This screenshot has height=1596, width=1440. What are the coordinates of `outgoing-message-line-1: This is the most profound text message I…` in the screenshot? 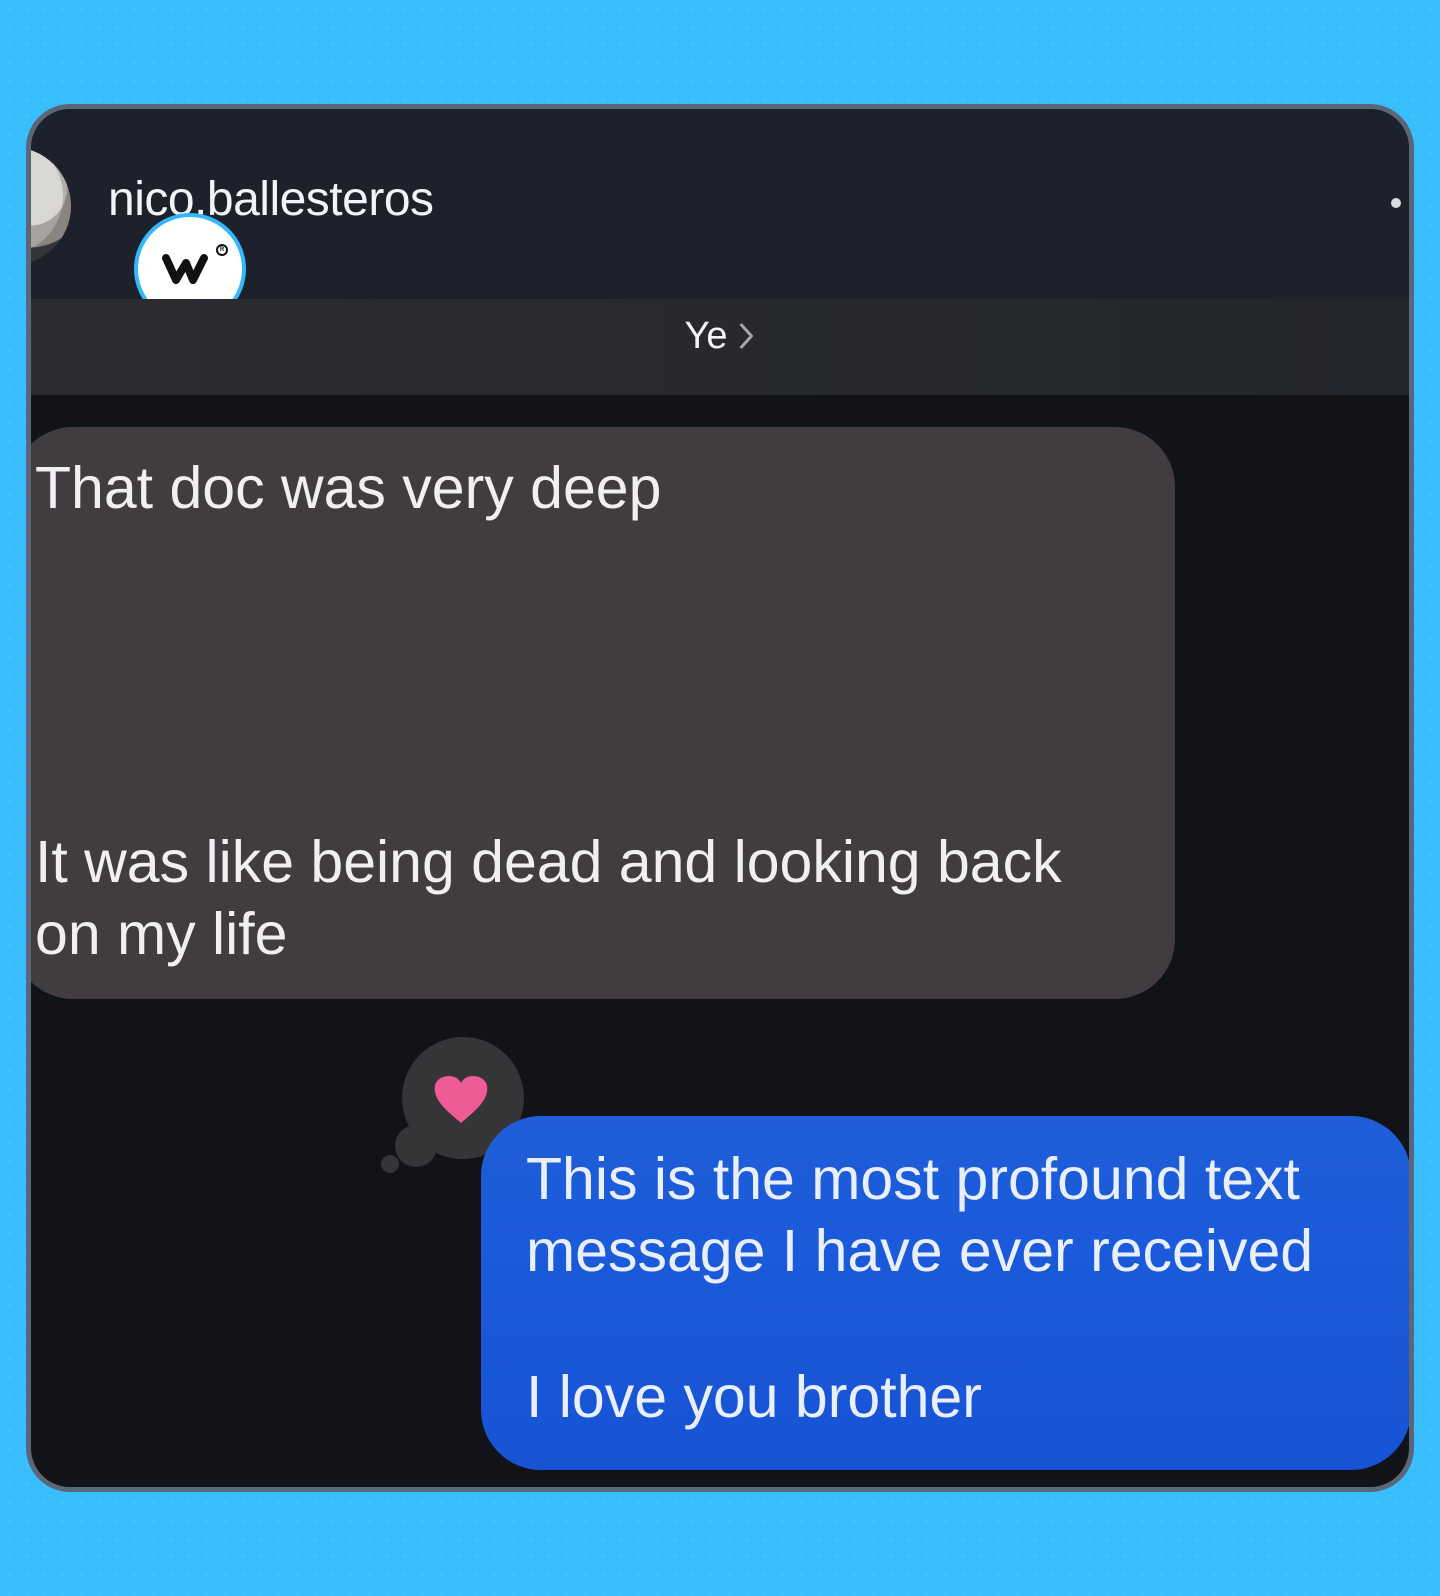 It's located at (920, 1215).